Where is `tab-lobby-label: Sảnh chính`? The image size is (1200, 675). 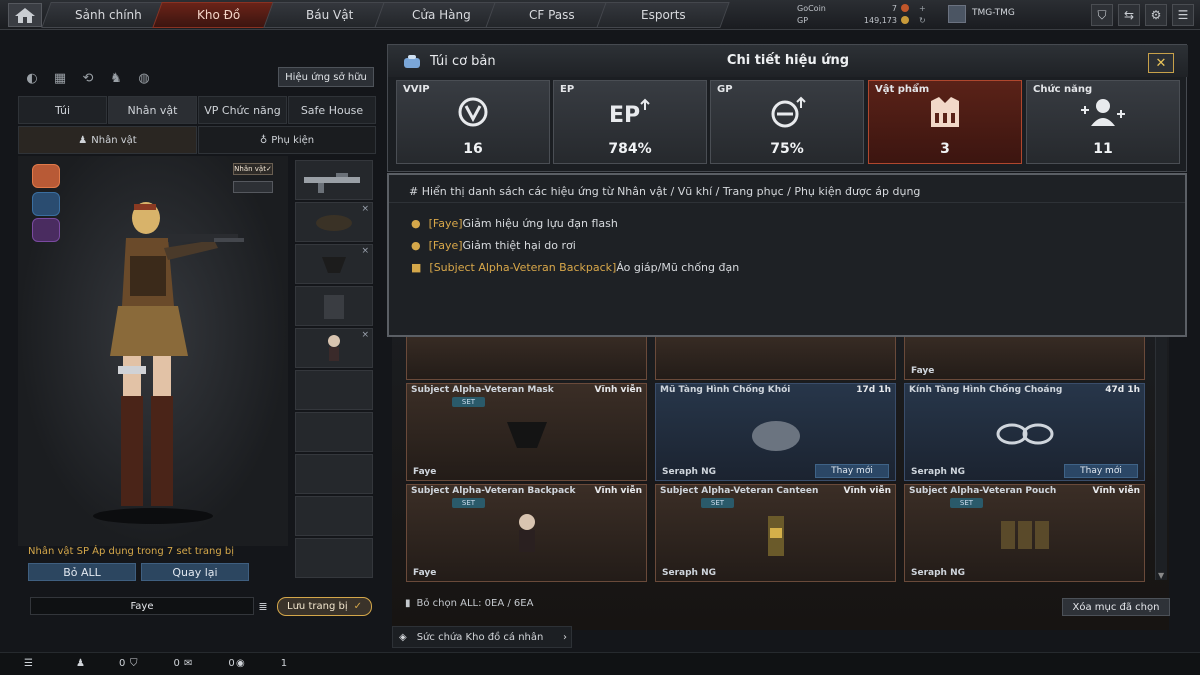
tab-lobby-label: Sảnh chính is located at coordinates (108, 15).